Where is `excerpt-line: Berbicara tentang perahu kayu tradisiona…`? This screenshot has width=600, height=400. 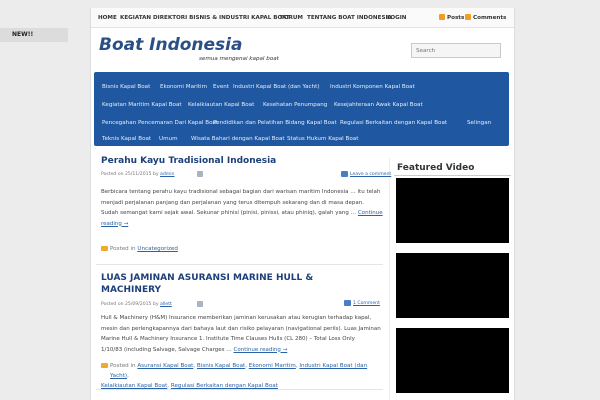
excerpt-line: Berbicara tentang perahu kayu tradisiona… is located at coordinates (241, 192).